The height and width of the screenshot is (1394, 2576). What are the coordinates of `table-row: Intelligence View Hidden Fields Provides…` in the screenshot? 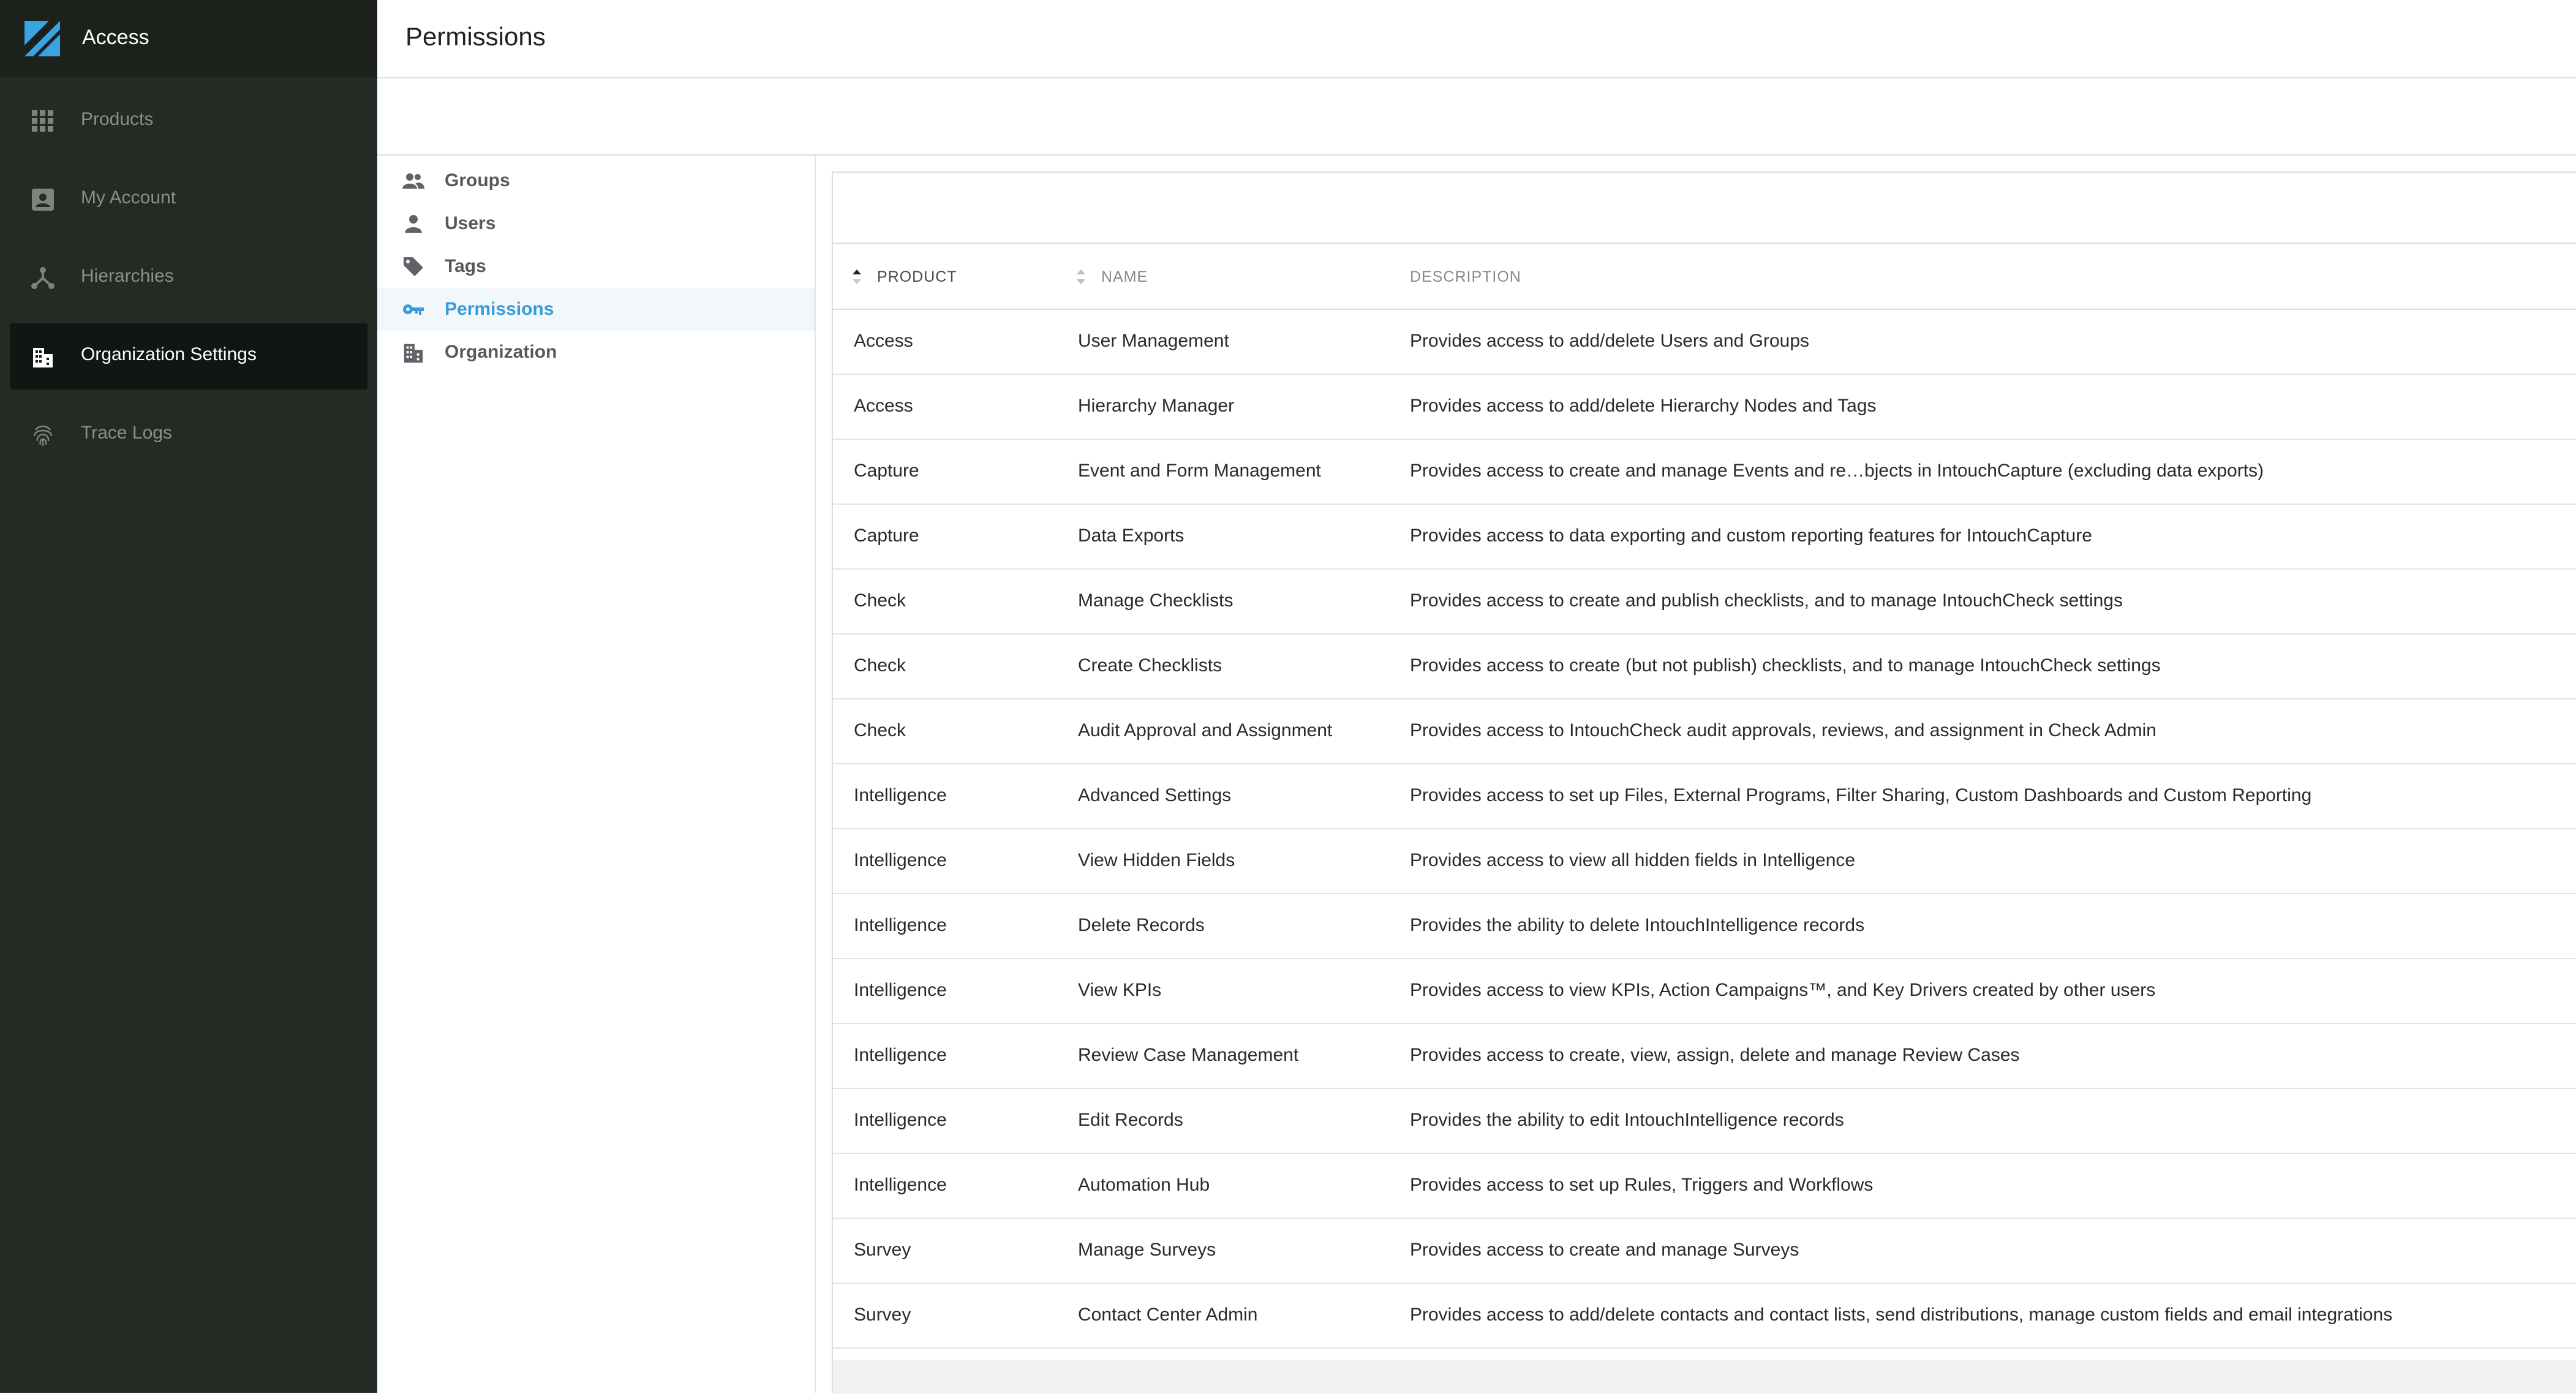 It's located at (1704, 861).